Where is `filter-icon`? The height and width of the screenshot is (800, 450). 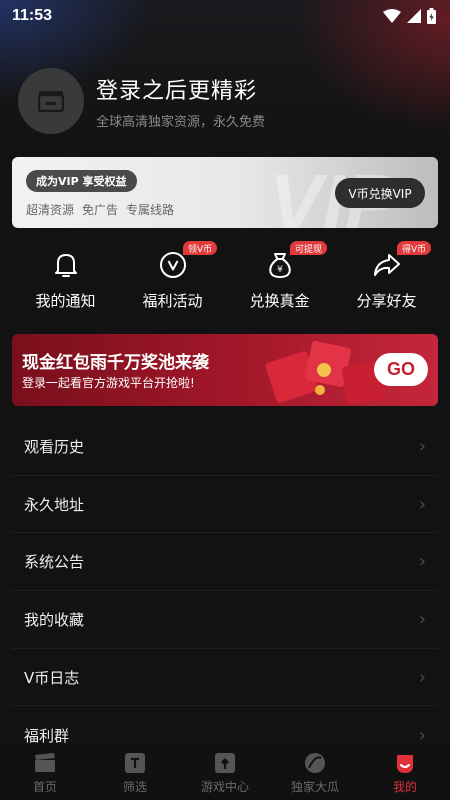
filter-icon is located at coordinates (135, 763).